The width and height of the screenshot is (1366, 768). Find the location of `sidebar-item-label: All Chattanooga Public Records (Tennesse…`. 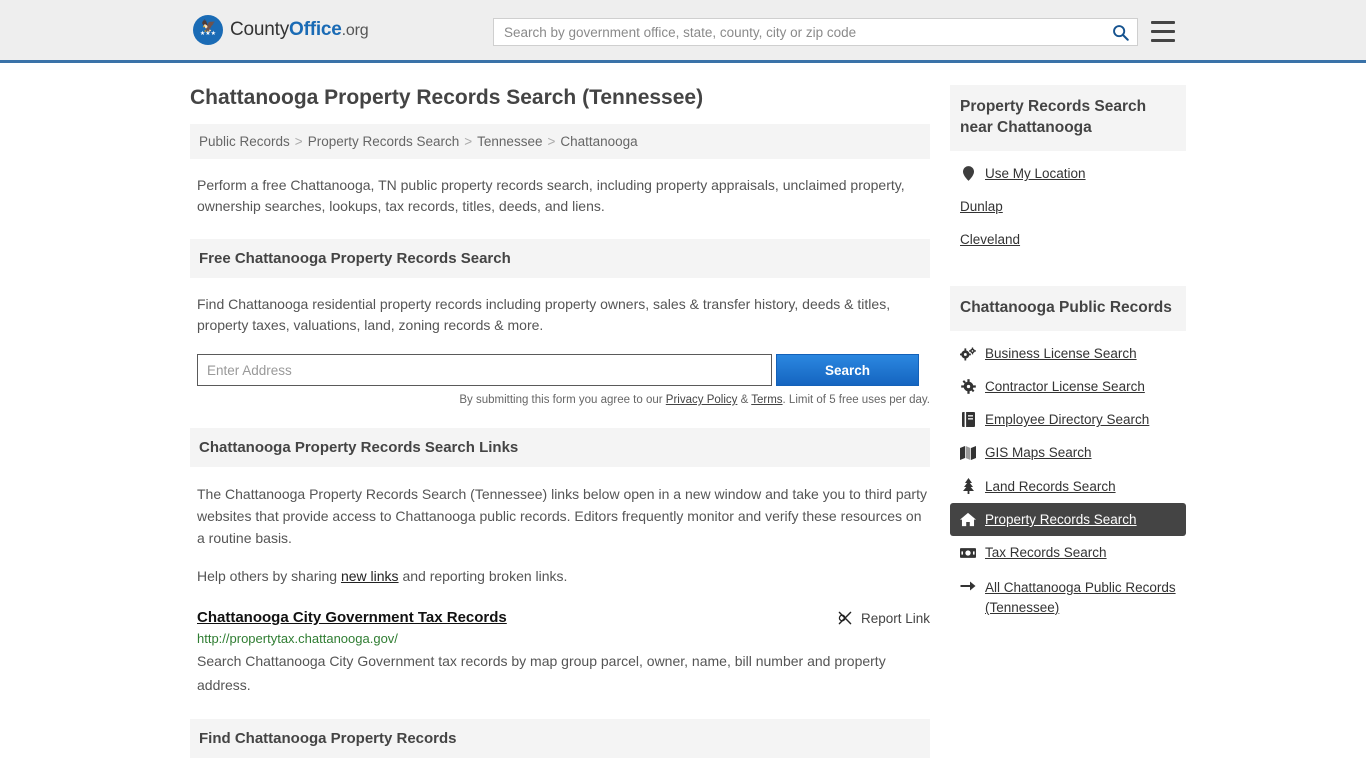

sidebar-item-label: All Chattanooga Public Records (Tennesse… is located at coordinates (1080, 597).